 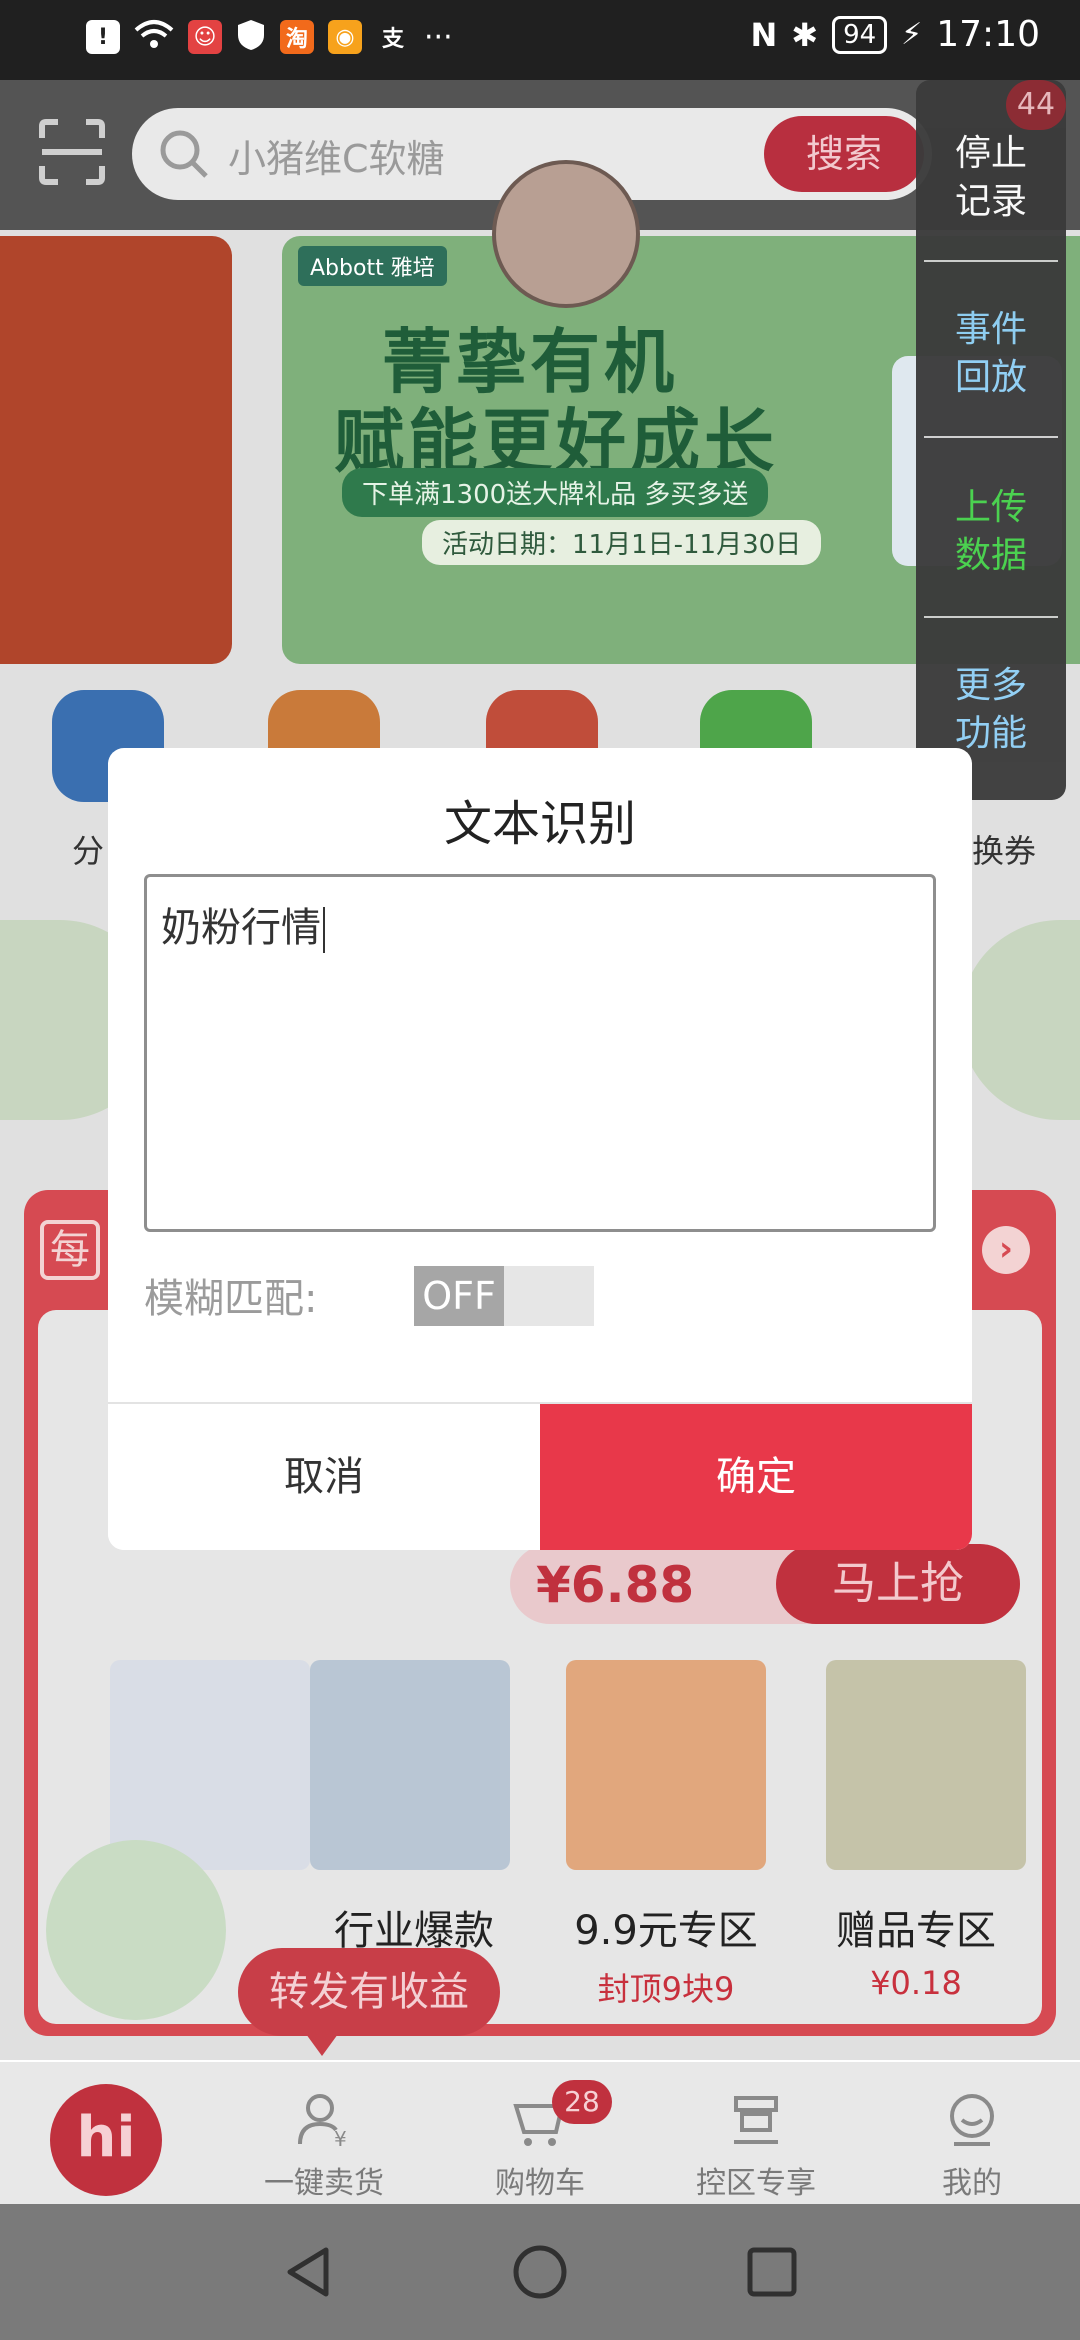 I want to click on notification-badge: 44, so click(x=1036, y=105).